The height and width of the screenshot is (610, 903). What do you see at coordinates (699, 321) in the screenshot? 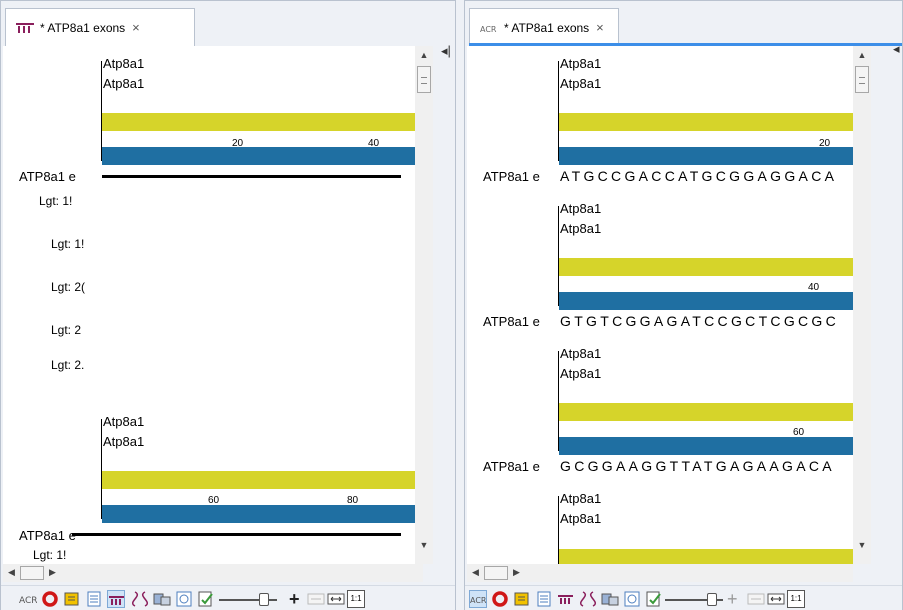
I see `nucleotide-sequence: GTGTCGGAGATCCGCTCGCGC` at bounding box center [699, 321].